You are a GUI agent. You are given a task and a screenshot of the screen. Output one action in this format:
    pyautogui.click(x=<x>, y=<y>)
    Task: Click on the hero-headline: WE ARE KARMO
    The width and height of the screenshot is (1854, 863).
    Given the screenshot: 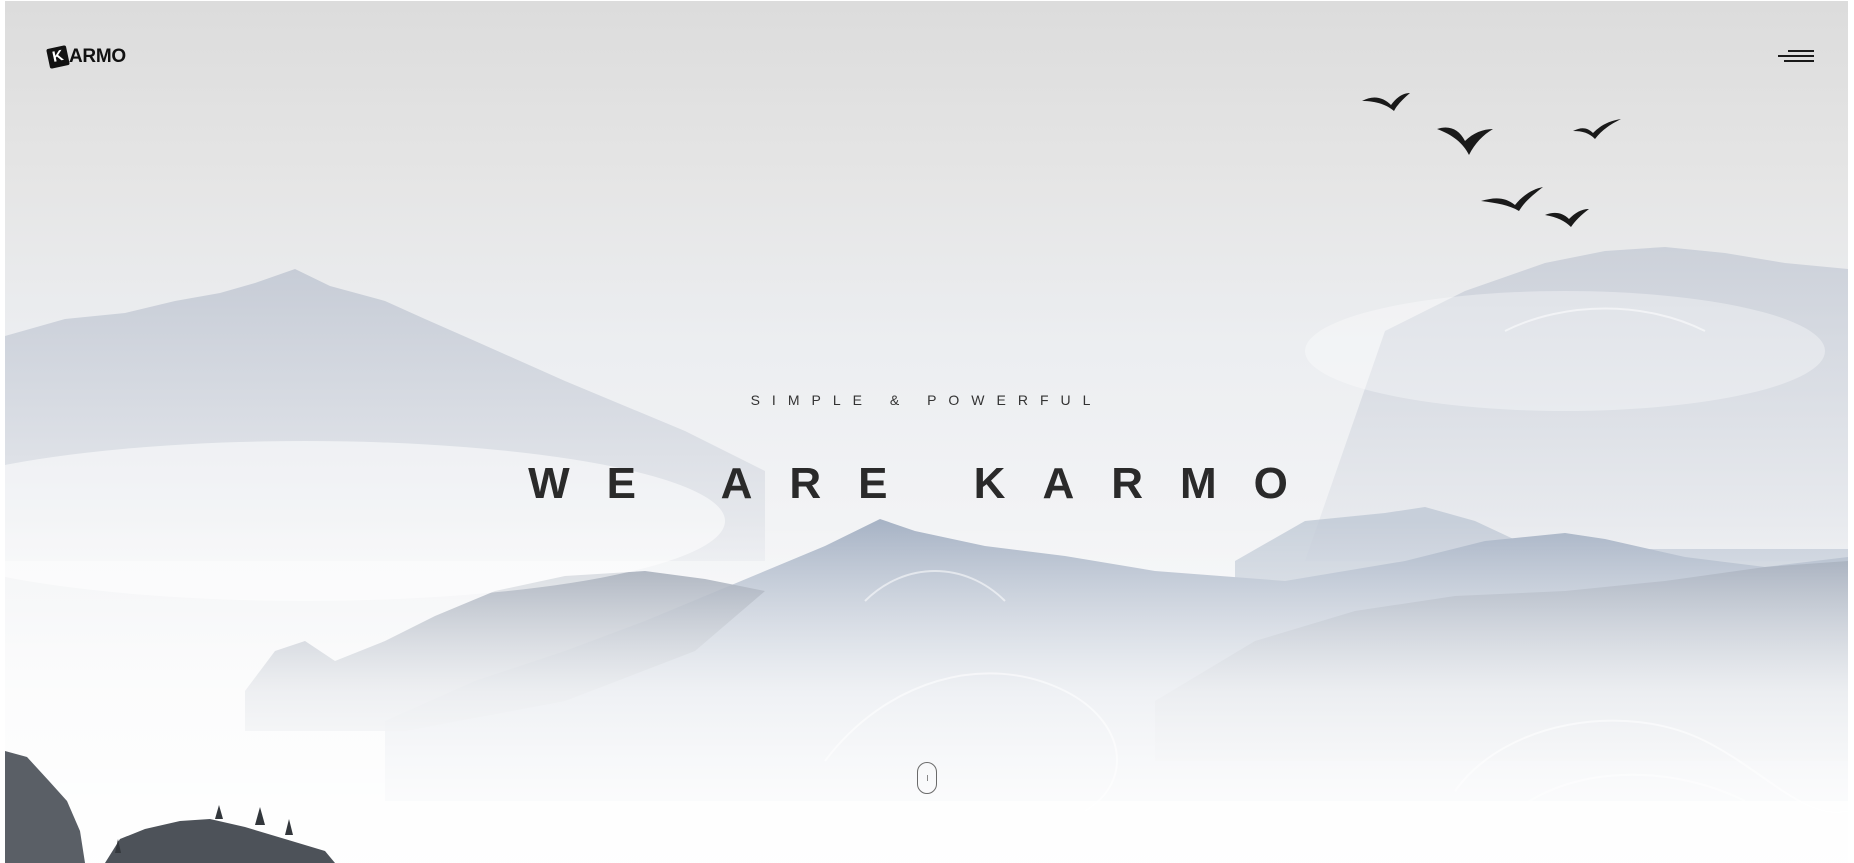 What is the action you would take?
    pyautogui.click(x=926, y=483)
    